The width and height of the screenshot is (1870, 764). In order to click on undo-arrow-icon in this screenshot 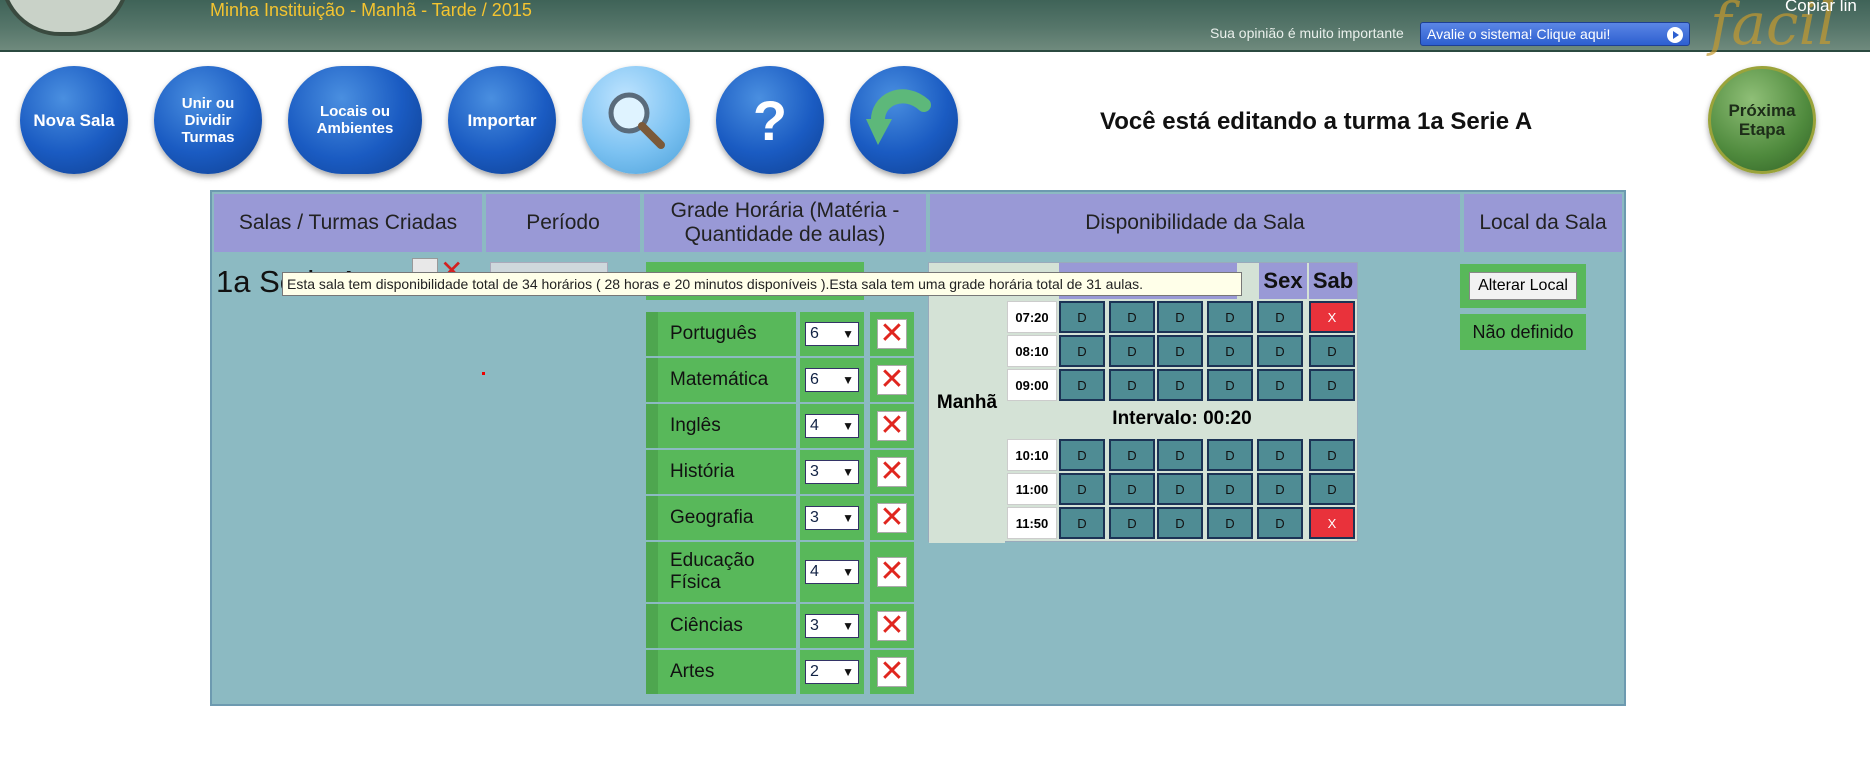, I will do `click(898, 117)`.